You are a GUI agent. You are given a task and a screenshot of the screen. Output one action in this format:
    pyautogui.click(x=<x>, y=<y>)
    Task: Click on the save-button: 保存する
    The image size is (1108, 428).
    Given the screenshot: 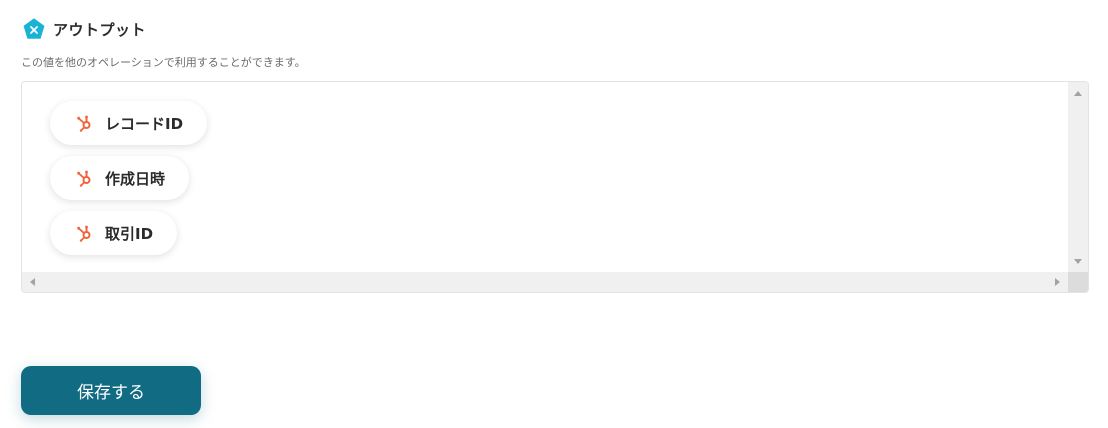 What is the action you would take?
    pyautogui.click(x=111, y=390)
    